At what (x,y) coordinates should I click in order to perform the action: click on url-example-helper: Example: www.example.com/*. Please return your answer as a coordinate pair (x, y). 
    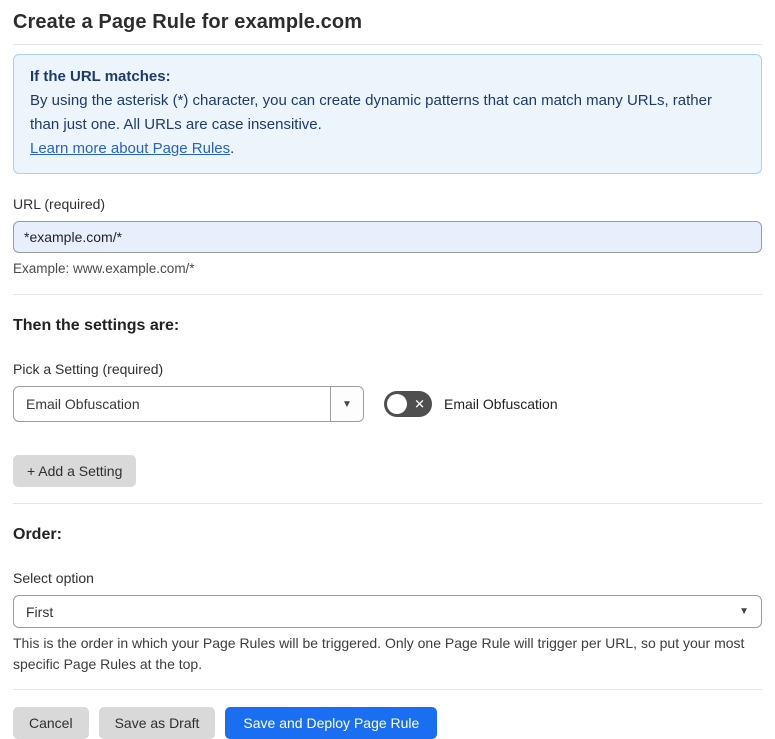
    Looking at the image, I should click on (104, 268).